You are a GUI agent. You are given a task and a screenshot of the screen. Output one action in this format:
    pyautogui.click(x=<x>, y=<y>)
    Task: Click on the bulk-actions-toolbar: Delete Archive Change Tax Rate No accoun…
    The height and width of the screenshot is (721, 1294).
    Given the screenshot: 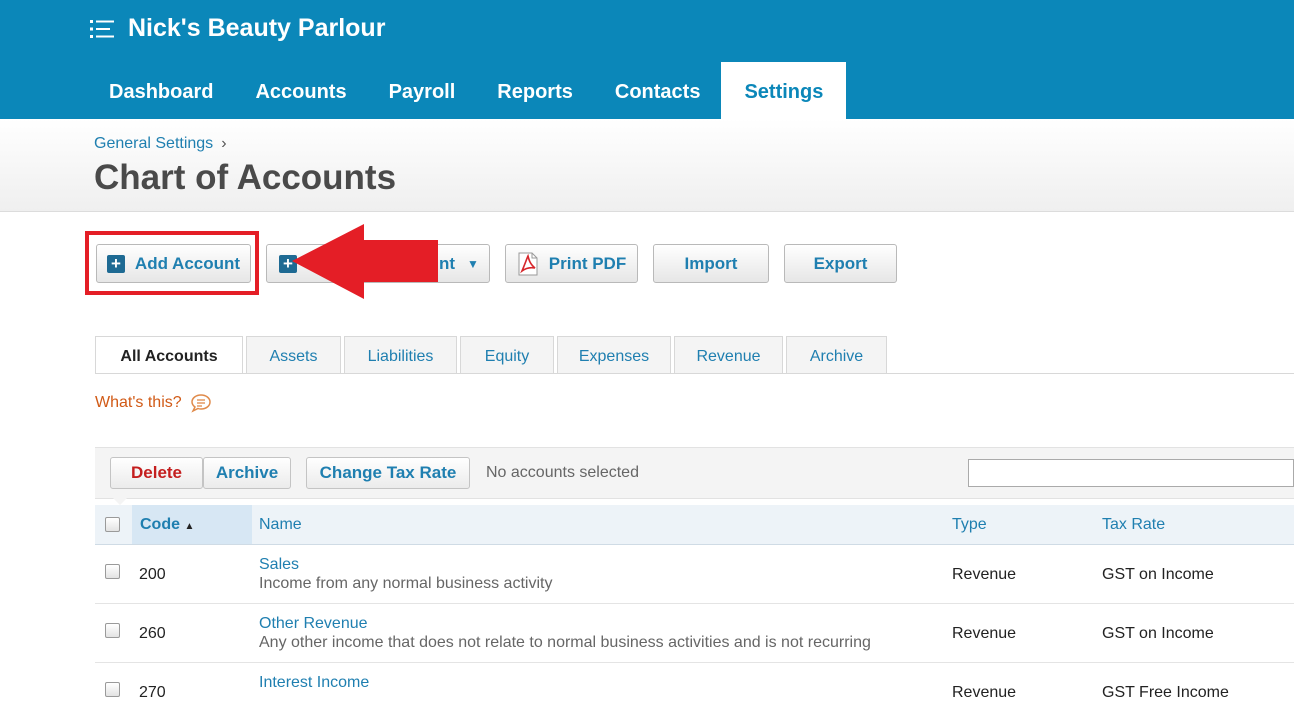 What is the action you would take?
    pyautogui.click(x=694, y=473)
    